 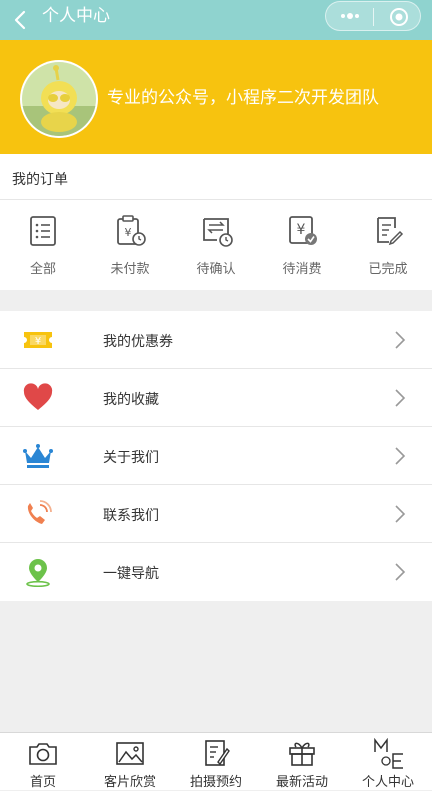 What do you see at coordinates (39, 512) in the screenshot?
I see `phone-icon` at bounding box center [39, 512].